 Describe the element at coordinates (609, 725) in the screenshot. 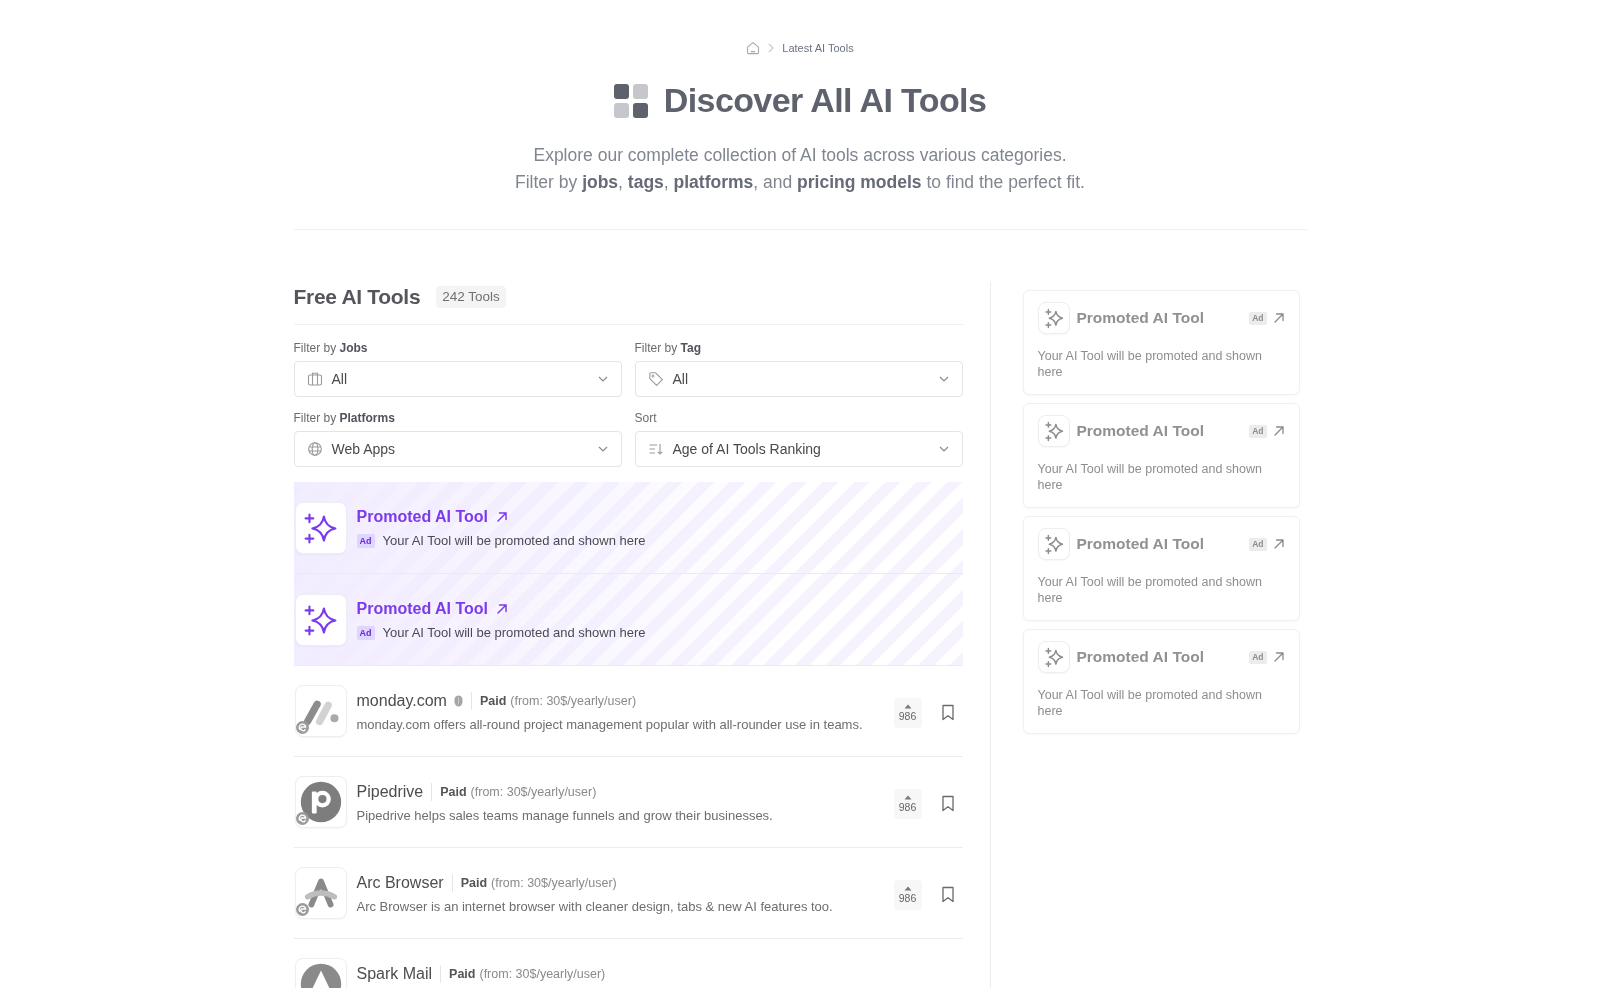

I see `tool-description: monday.com offers all-round project management popular with all-rounder use in teams.` at that location.